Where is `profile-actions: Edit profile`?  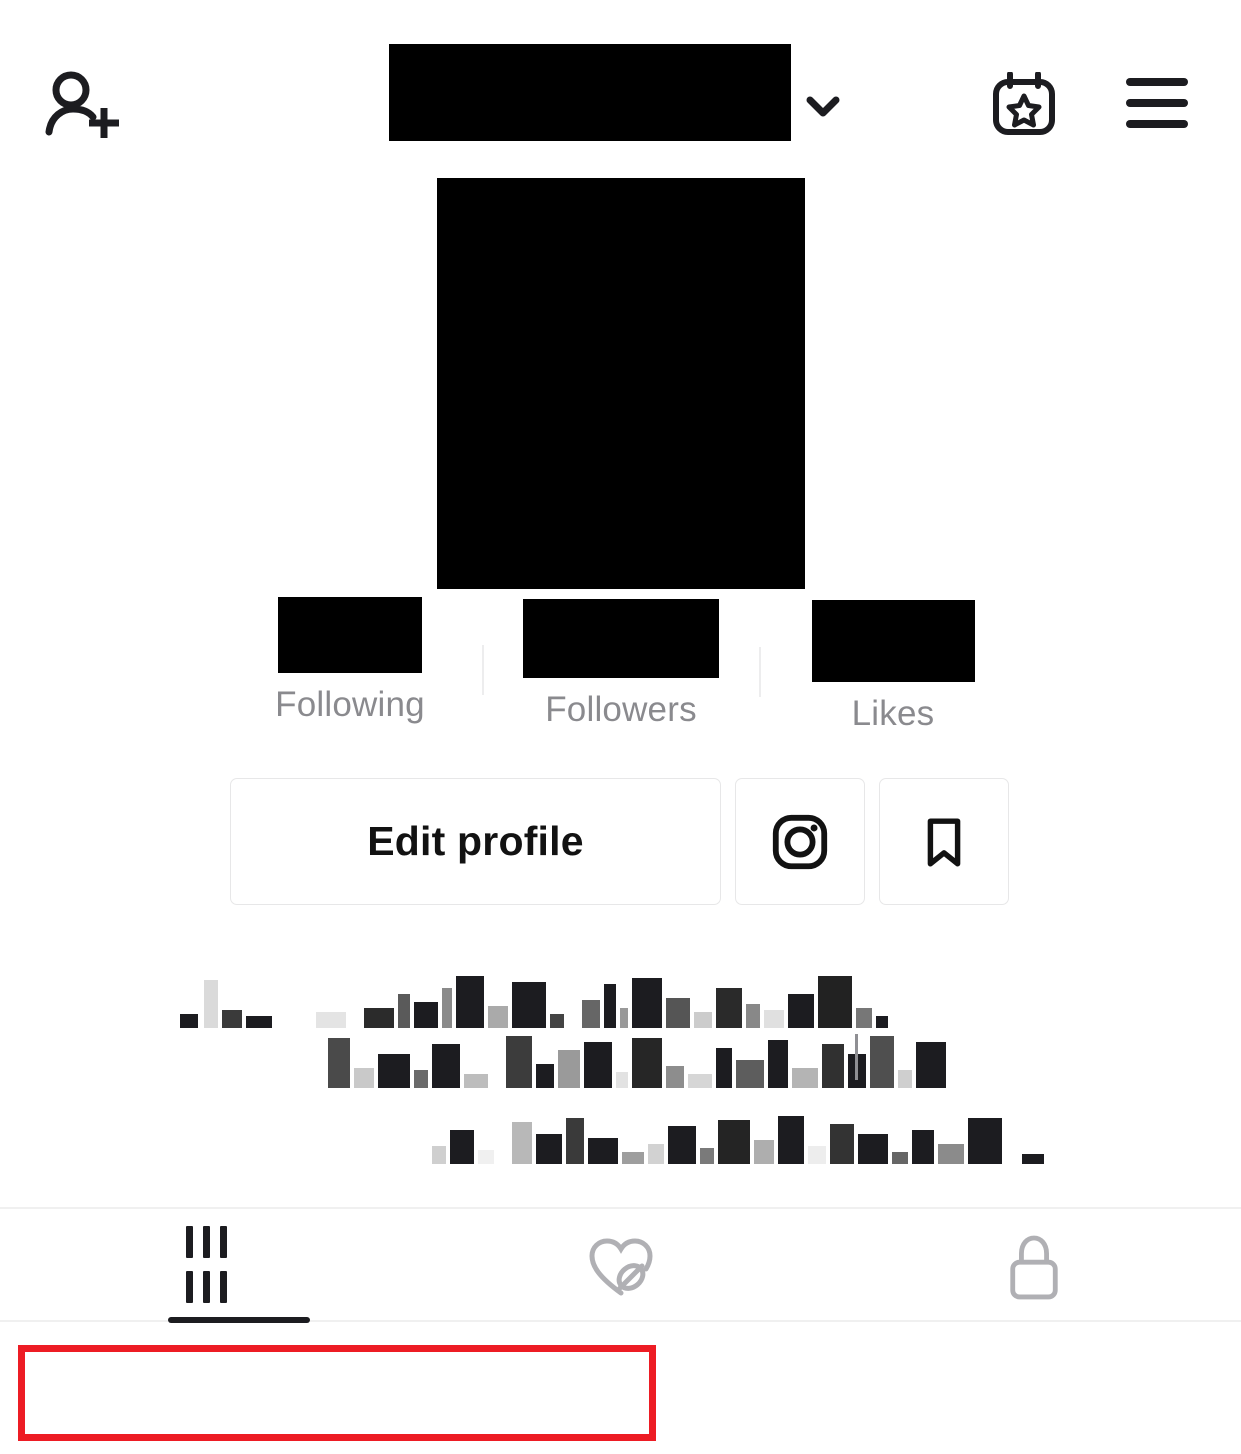
profile-actions: Edit profile is located at coordinates (620, 843).